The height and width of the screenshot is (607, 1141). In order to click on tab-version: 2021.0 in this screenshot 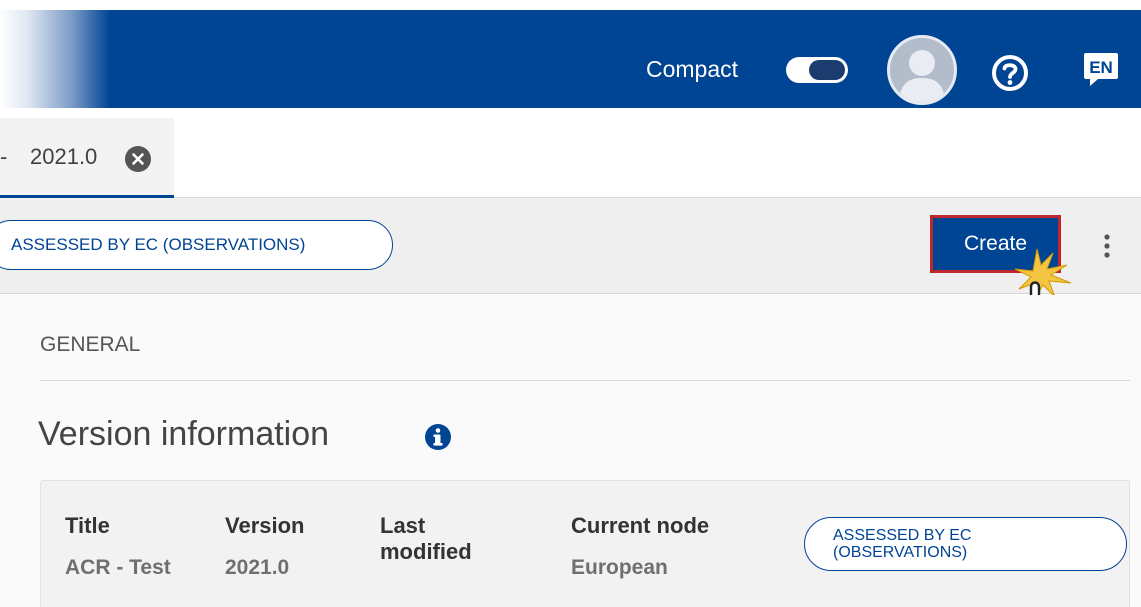, I will do `click(87, 158)`.